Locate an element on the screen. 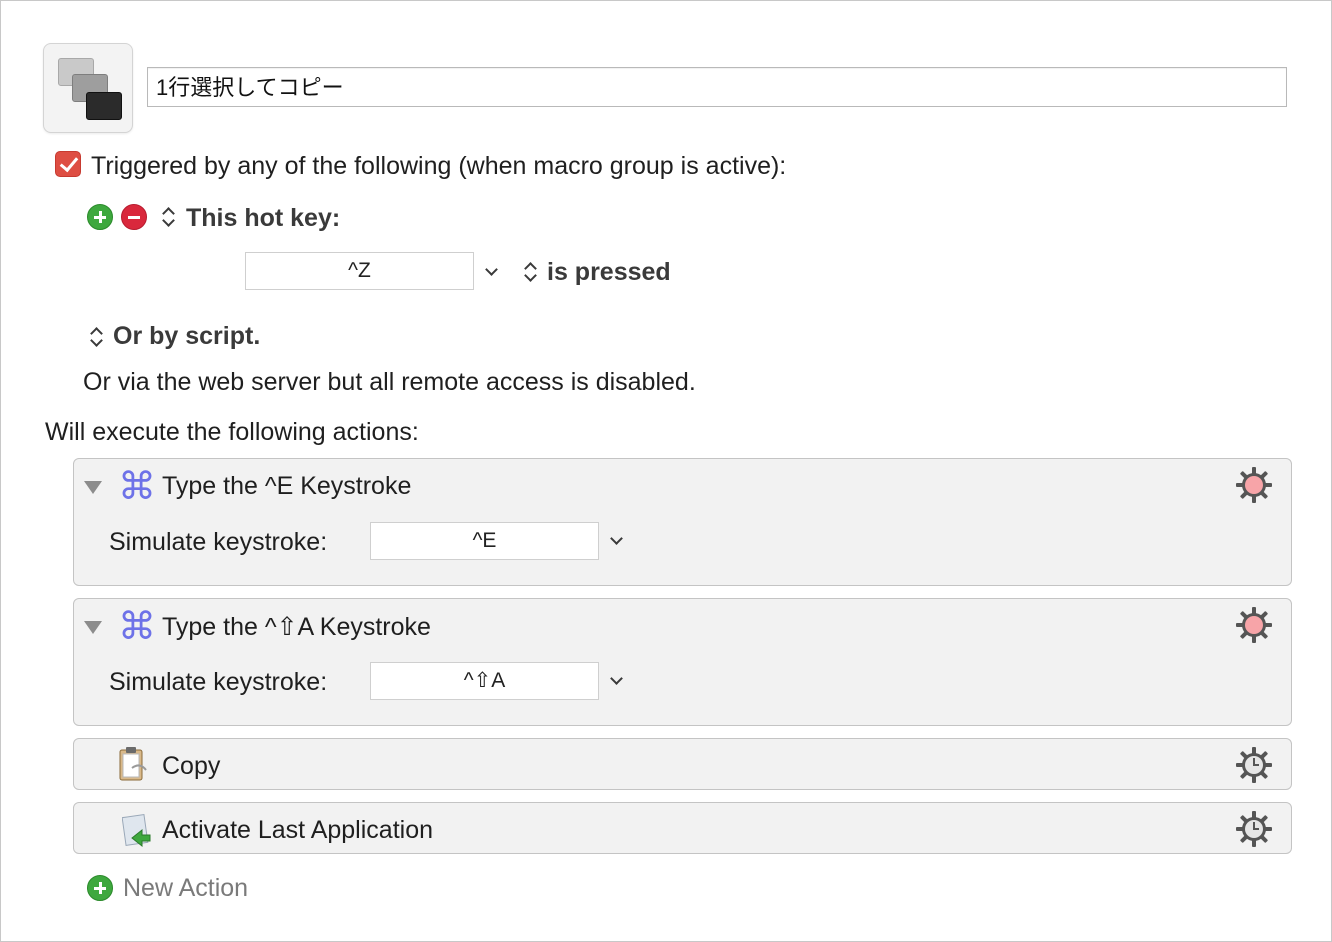 The width and height of the screenshot is (1332, 942). clipboard-icon is located at coordinates (134, 764).